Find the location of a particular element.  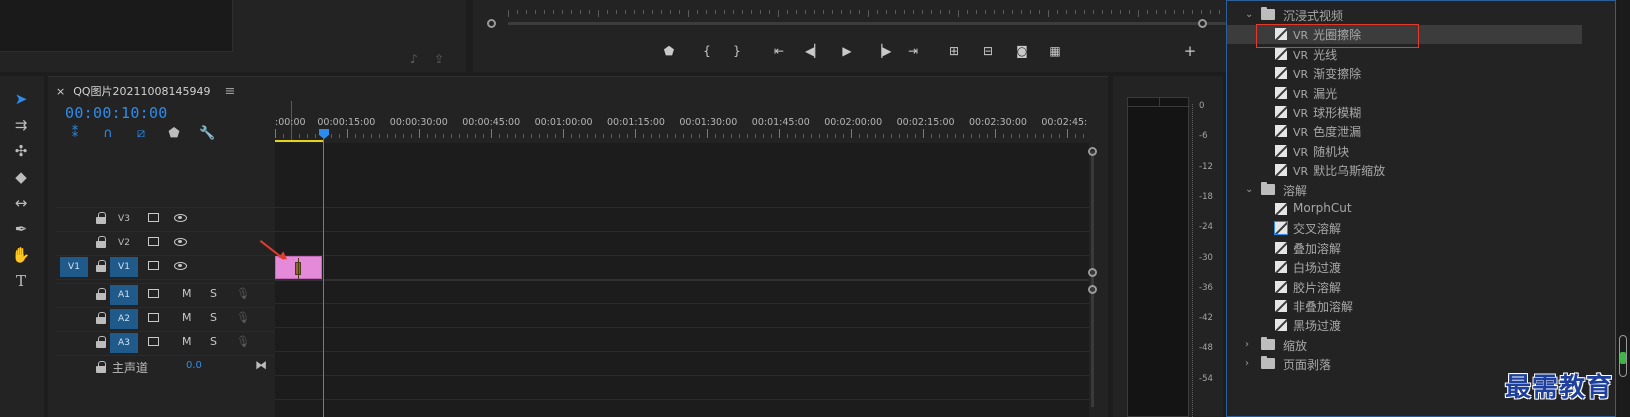

mark-in-icon: { is located at coordinates (707, 51).